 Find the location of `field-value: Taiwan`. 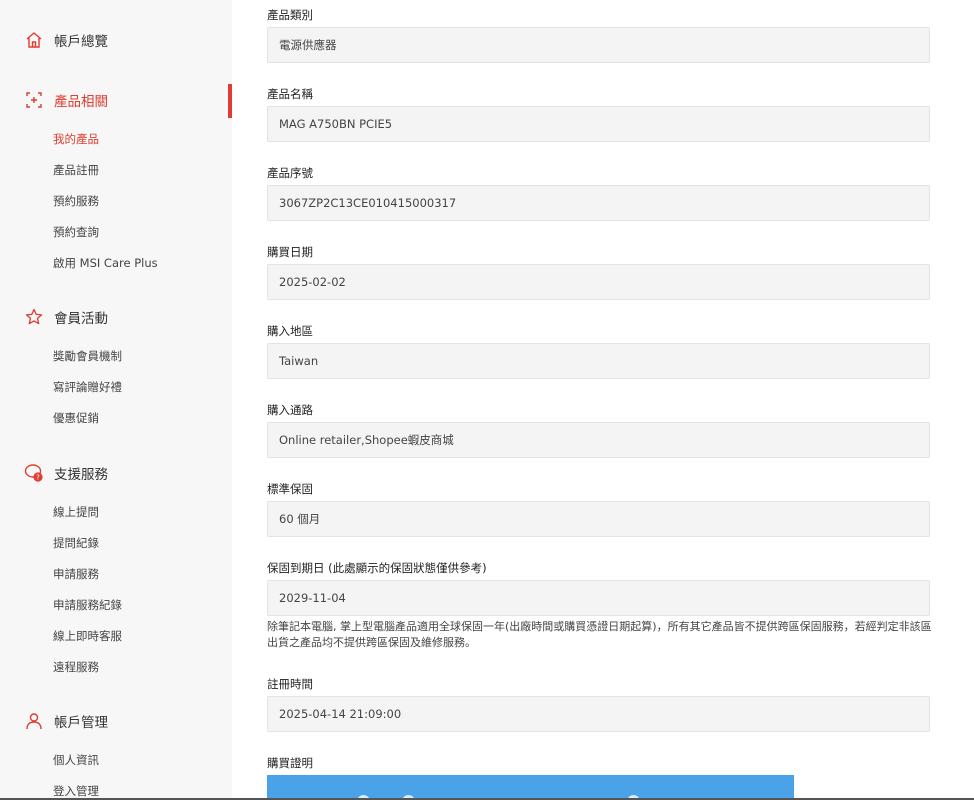

field-value: Taiwan is located at coordinates (299, 361).